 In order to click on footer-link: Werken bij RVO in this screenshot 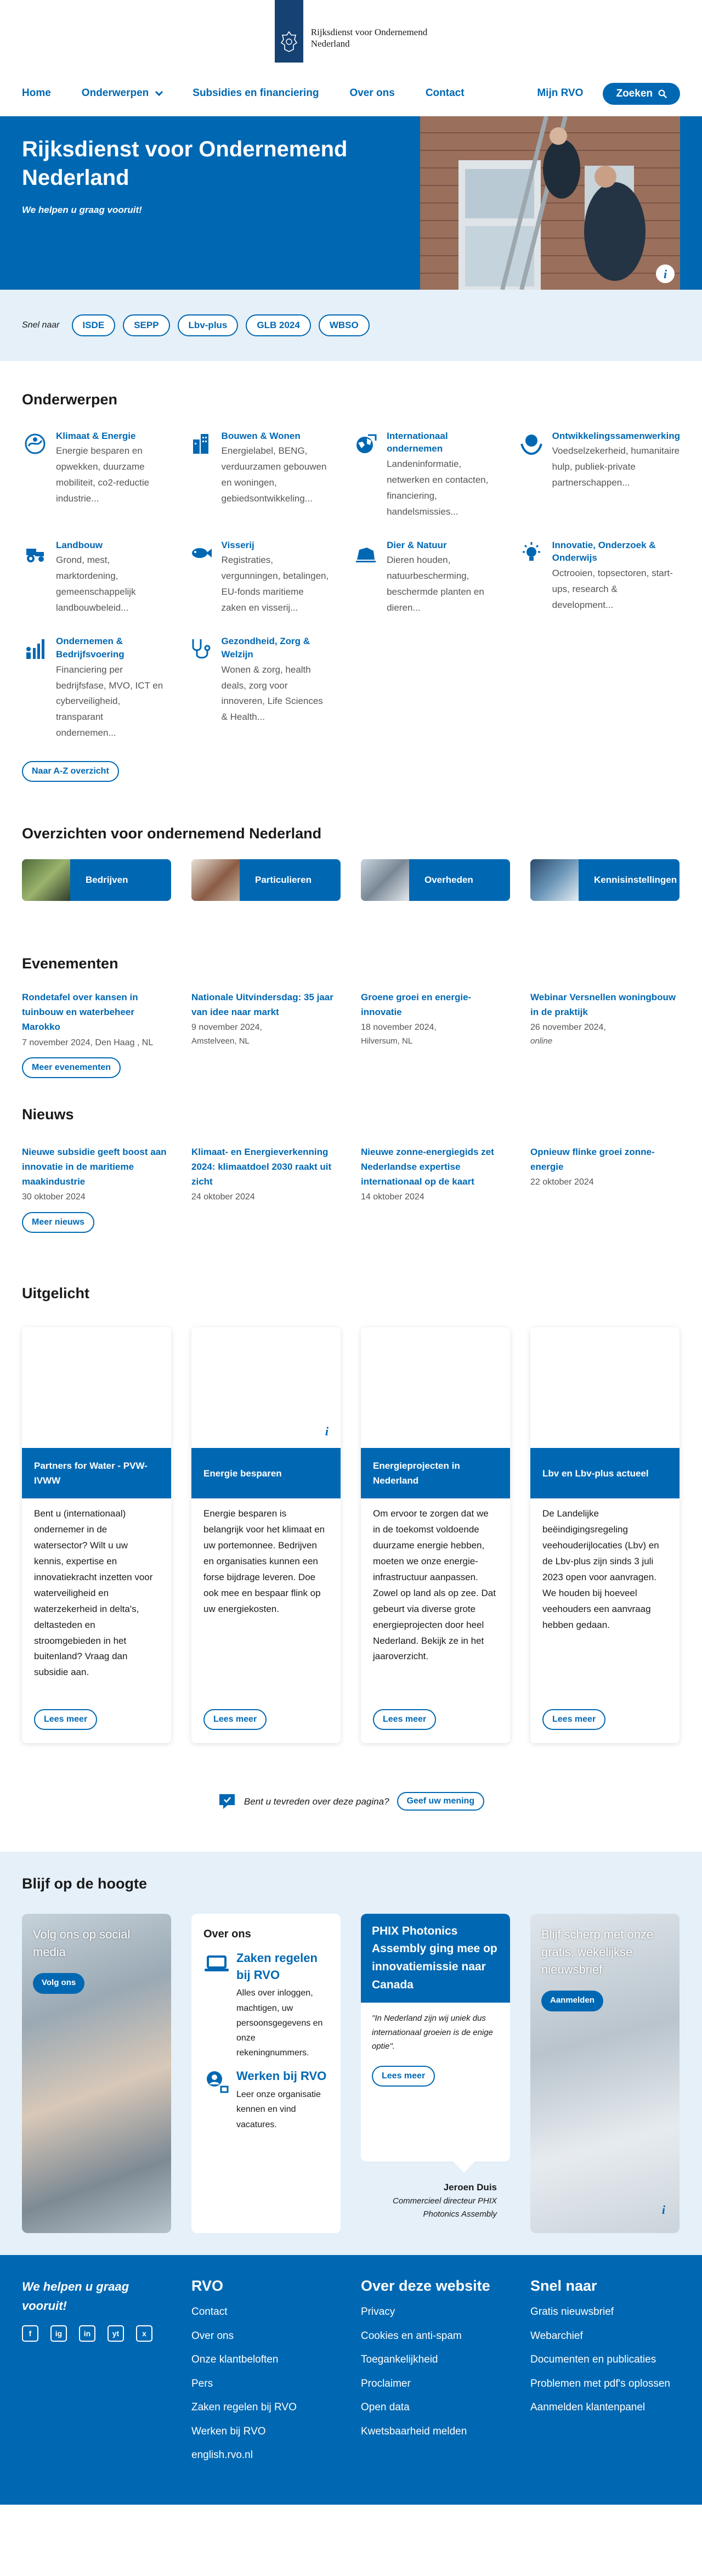, I will do `click(266, 2432)`.